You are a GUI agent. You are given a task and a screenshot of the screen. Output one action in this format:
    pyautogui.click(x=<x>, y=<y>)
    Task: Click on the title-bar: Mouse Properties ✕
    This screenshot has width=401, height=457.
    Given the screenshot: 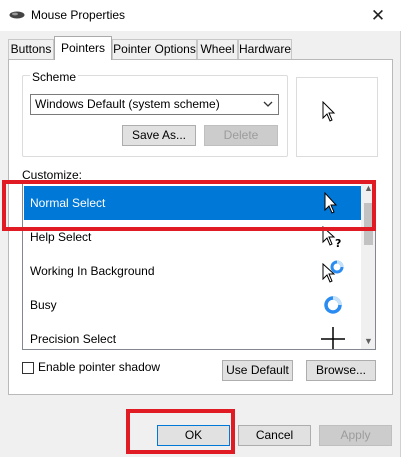 What is the action you would take?
    pyautogui.click(x=200, y=15)
    